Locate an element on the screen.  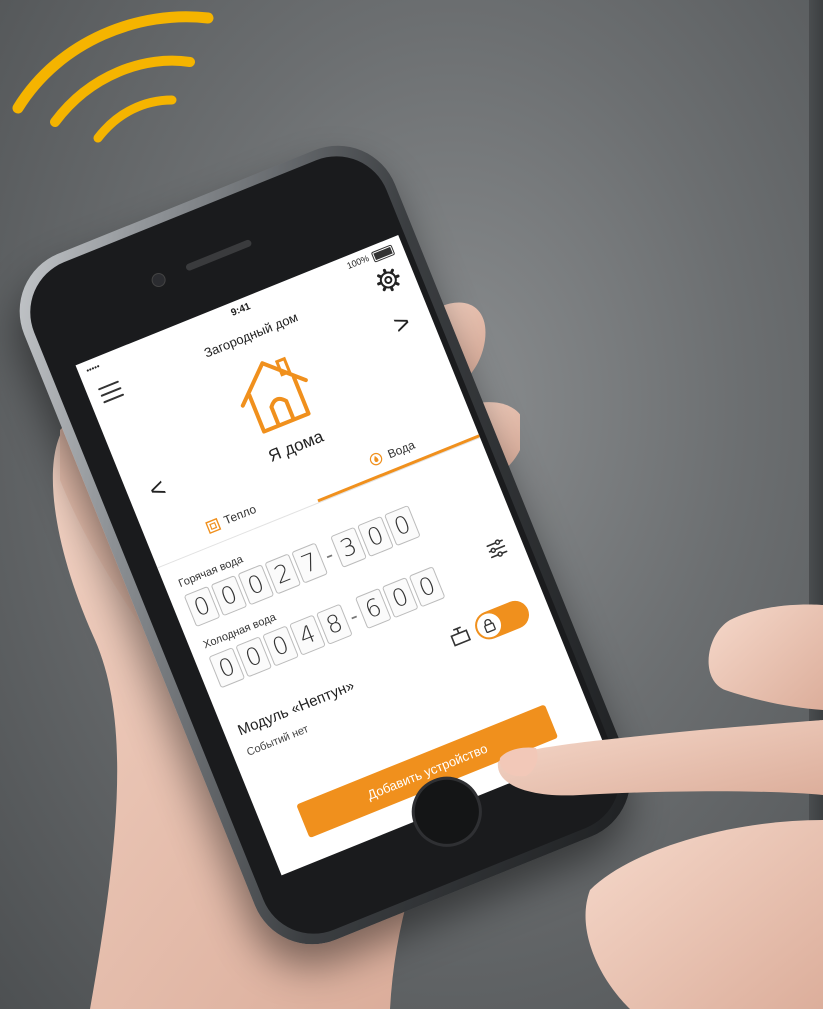
house-icon is located at coordinates (275, 395).